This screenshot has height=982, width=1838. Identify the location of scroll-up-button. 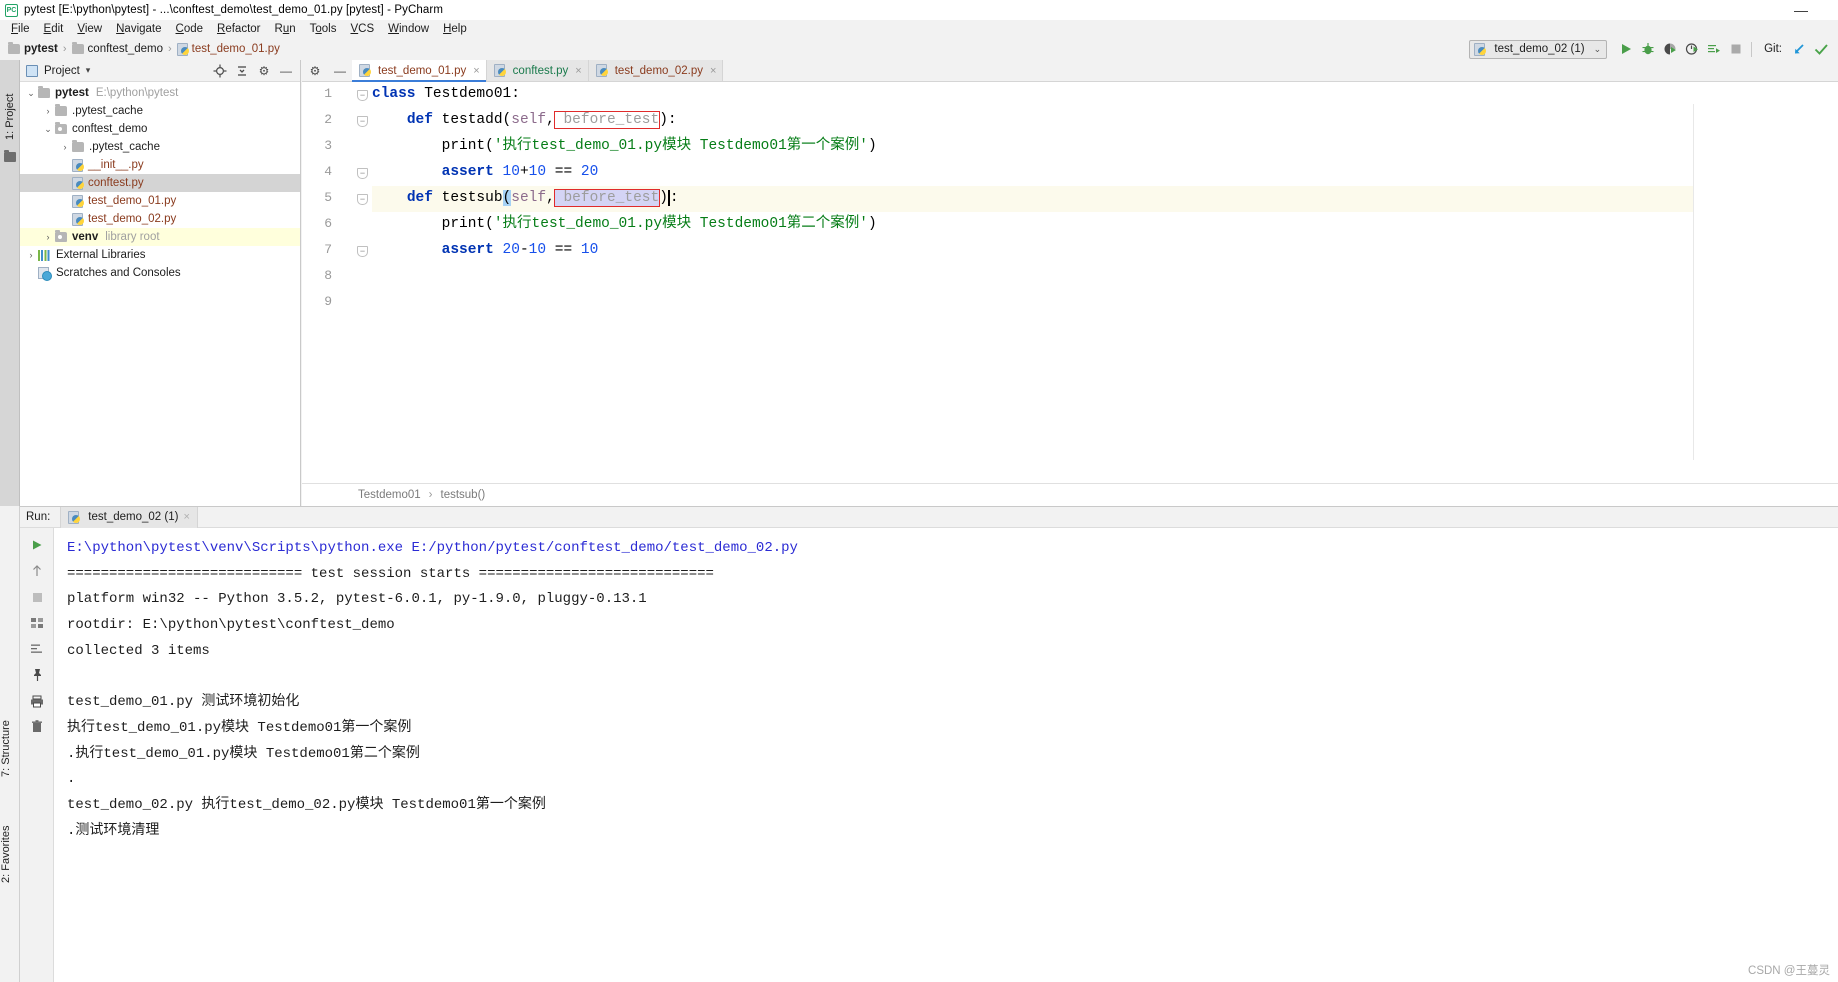
(37, 571).